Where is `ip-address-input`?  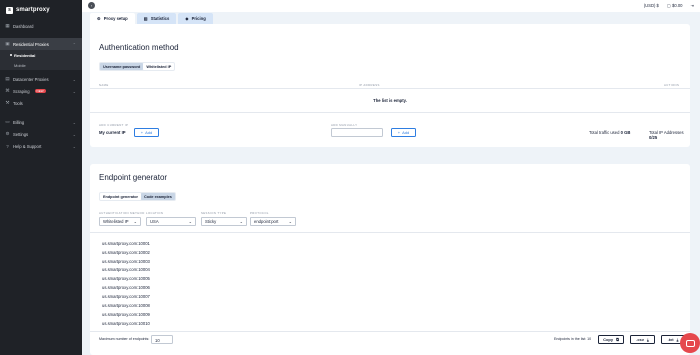 ip-address-input is located at coordinates (357, 132).